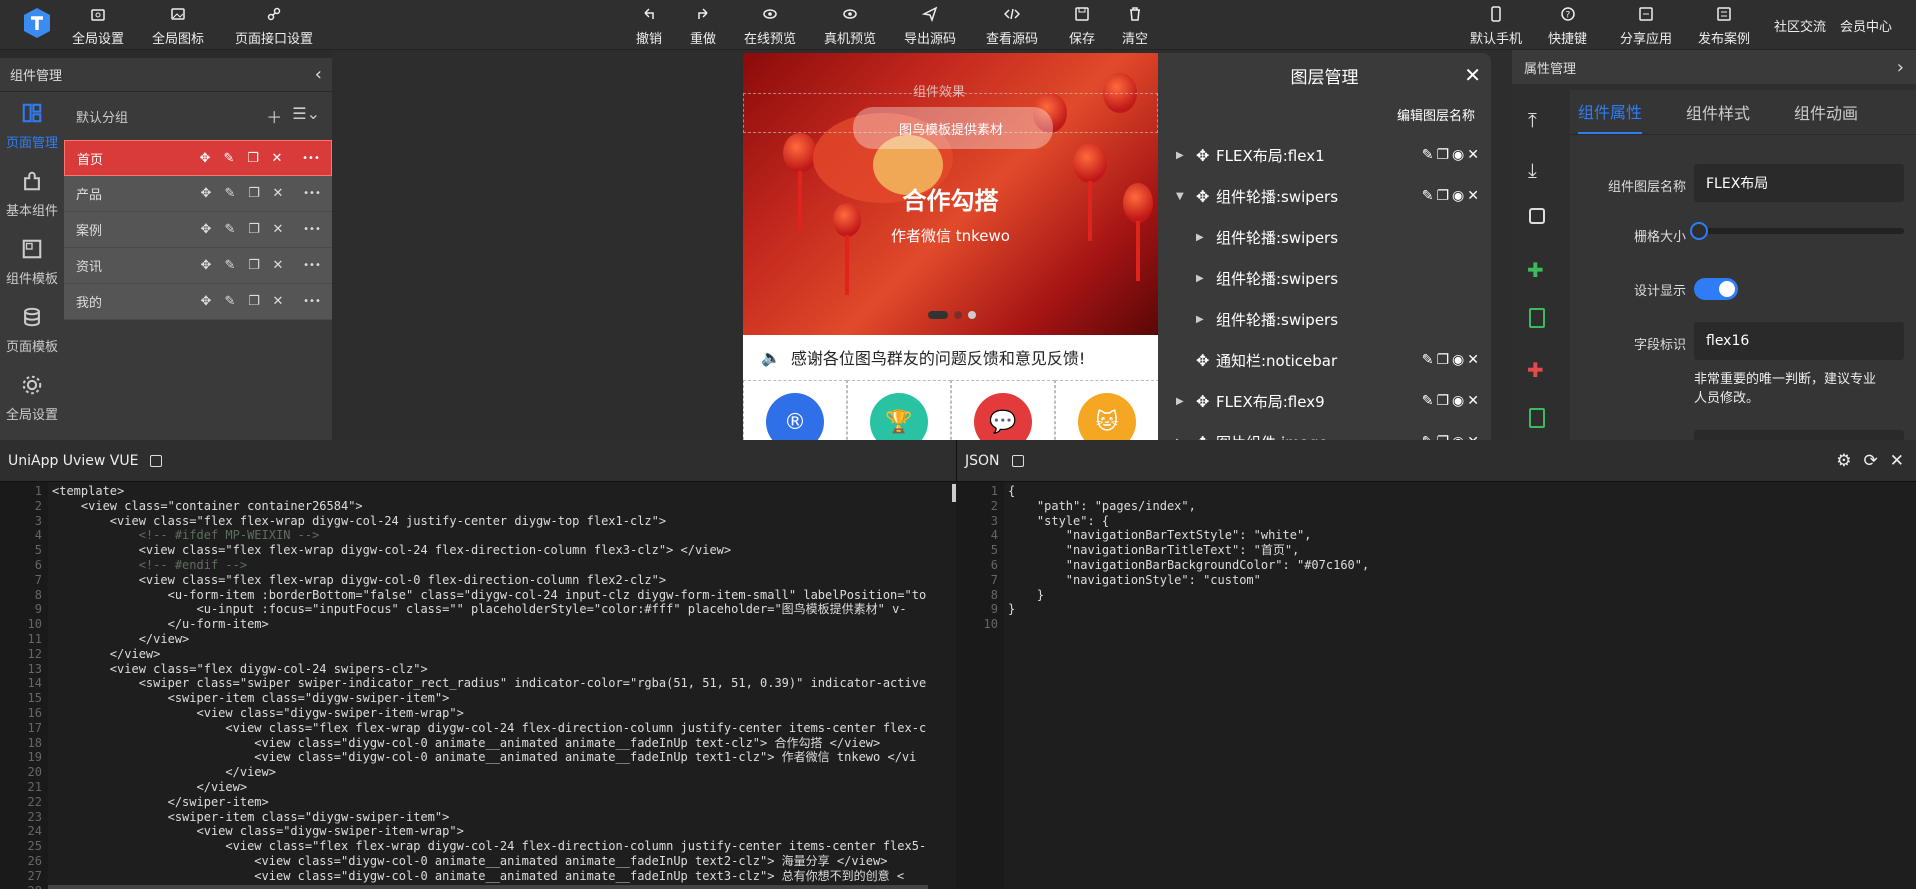 Image resolution: width=1916 pixels, height=889 pixels. What do you see at coordinates (1537, 418) in the screenshot?
I see `add-doc-icon` at bounding box center [1537, 418].